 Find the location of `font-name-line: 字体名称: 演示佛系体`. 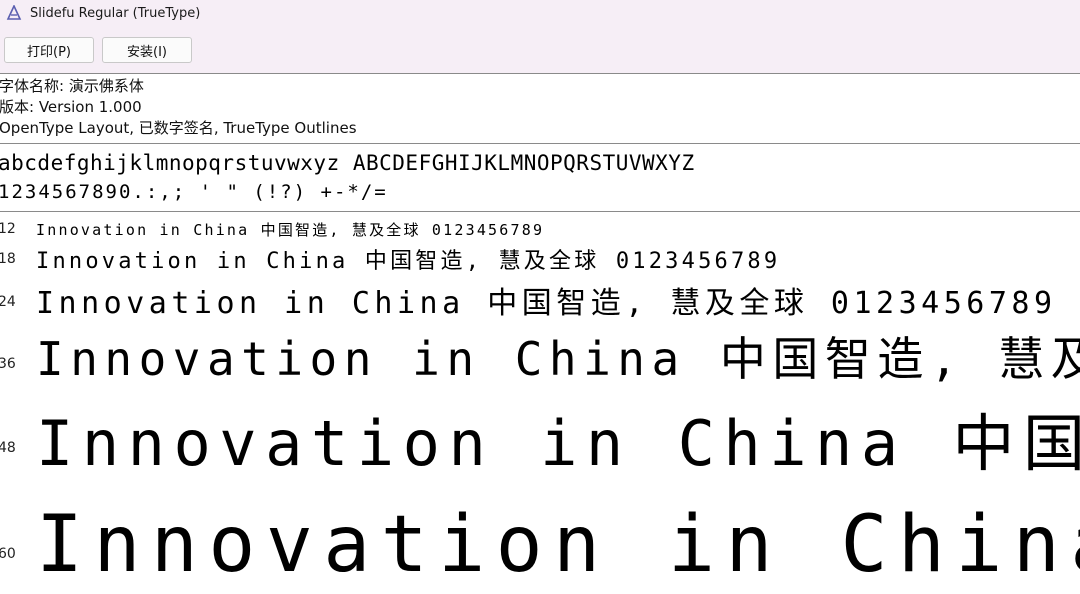

font-name-line: 字体名称: 演示佛系体 is located at coordinates (72, 86).